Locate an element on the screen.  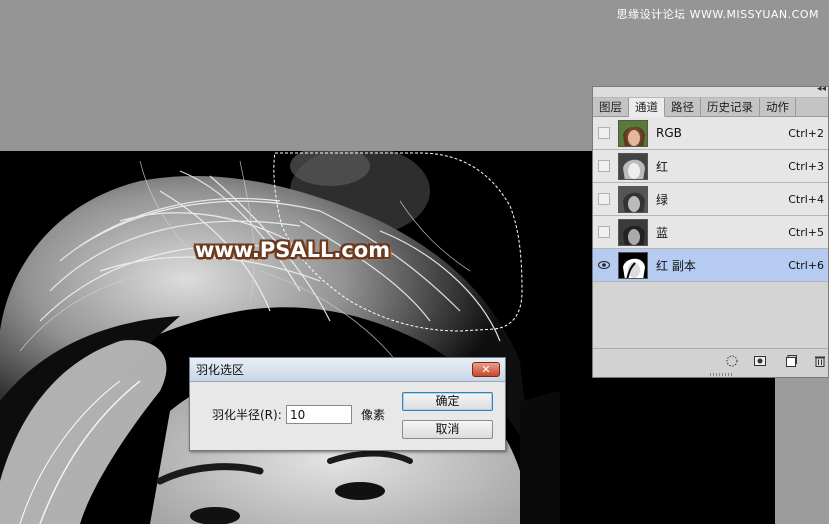
channel-shortcut: Ctrl+2 is located at coordinates (806, 133).